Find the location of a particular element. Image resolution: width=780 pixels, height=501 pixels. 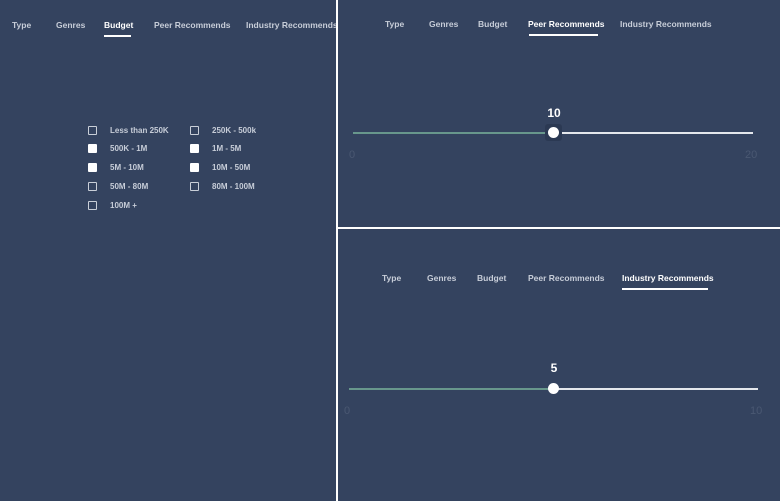

budget-option-label: 10M - 50M is located at coordinates (231, 167).